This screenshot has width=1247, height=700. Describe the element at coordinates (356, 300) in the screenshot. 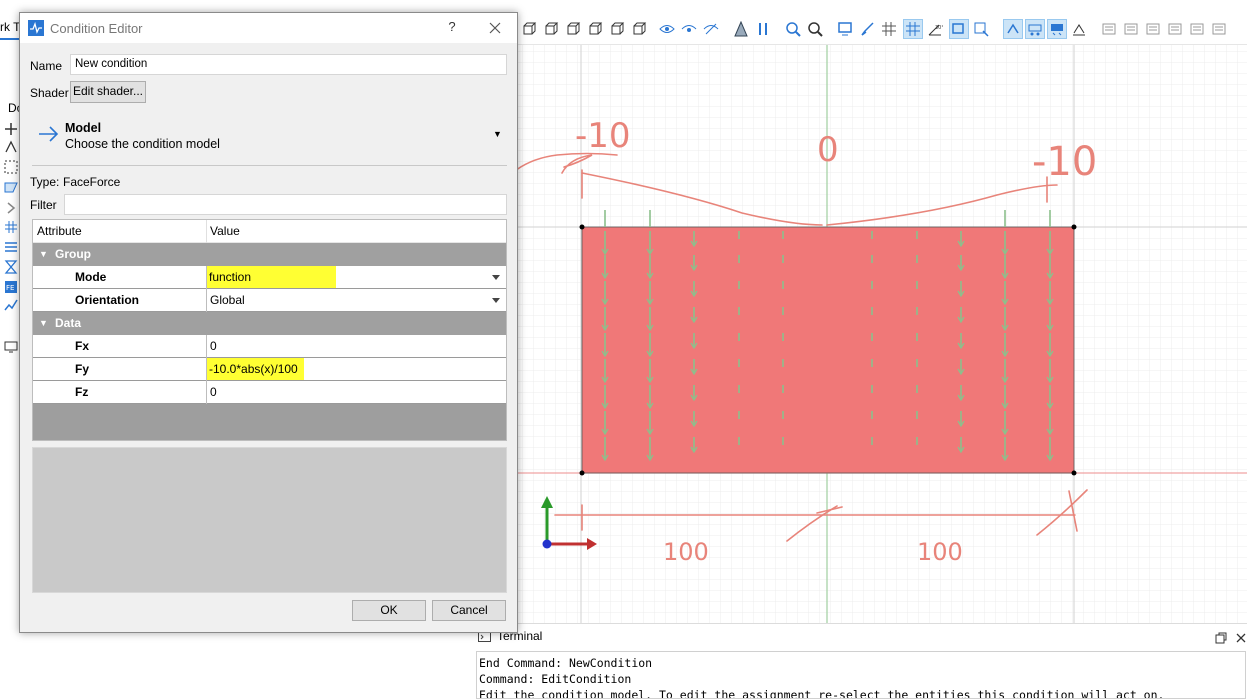

I see `orientation-select: Global` at that location.